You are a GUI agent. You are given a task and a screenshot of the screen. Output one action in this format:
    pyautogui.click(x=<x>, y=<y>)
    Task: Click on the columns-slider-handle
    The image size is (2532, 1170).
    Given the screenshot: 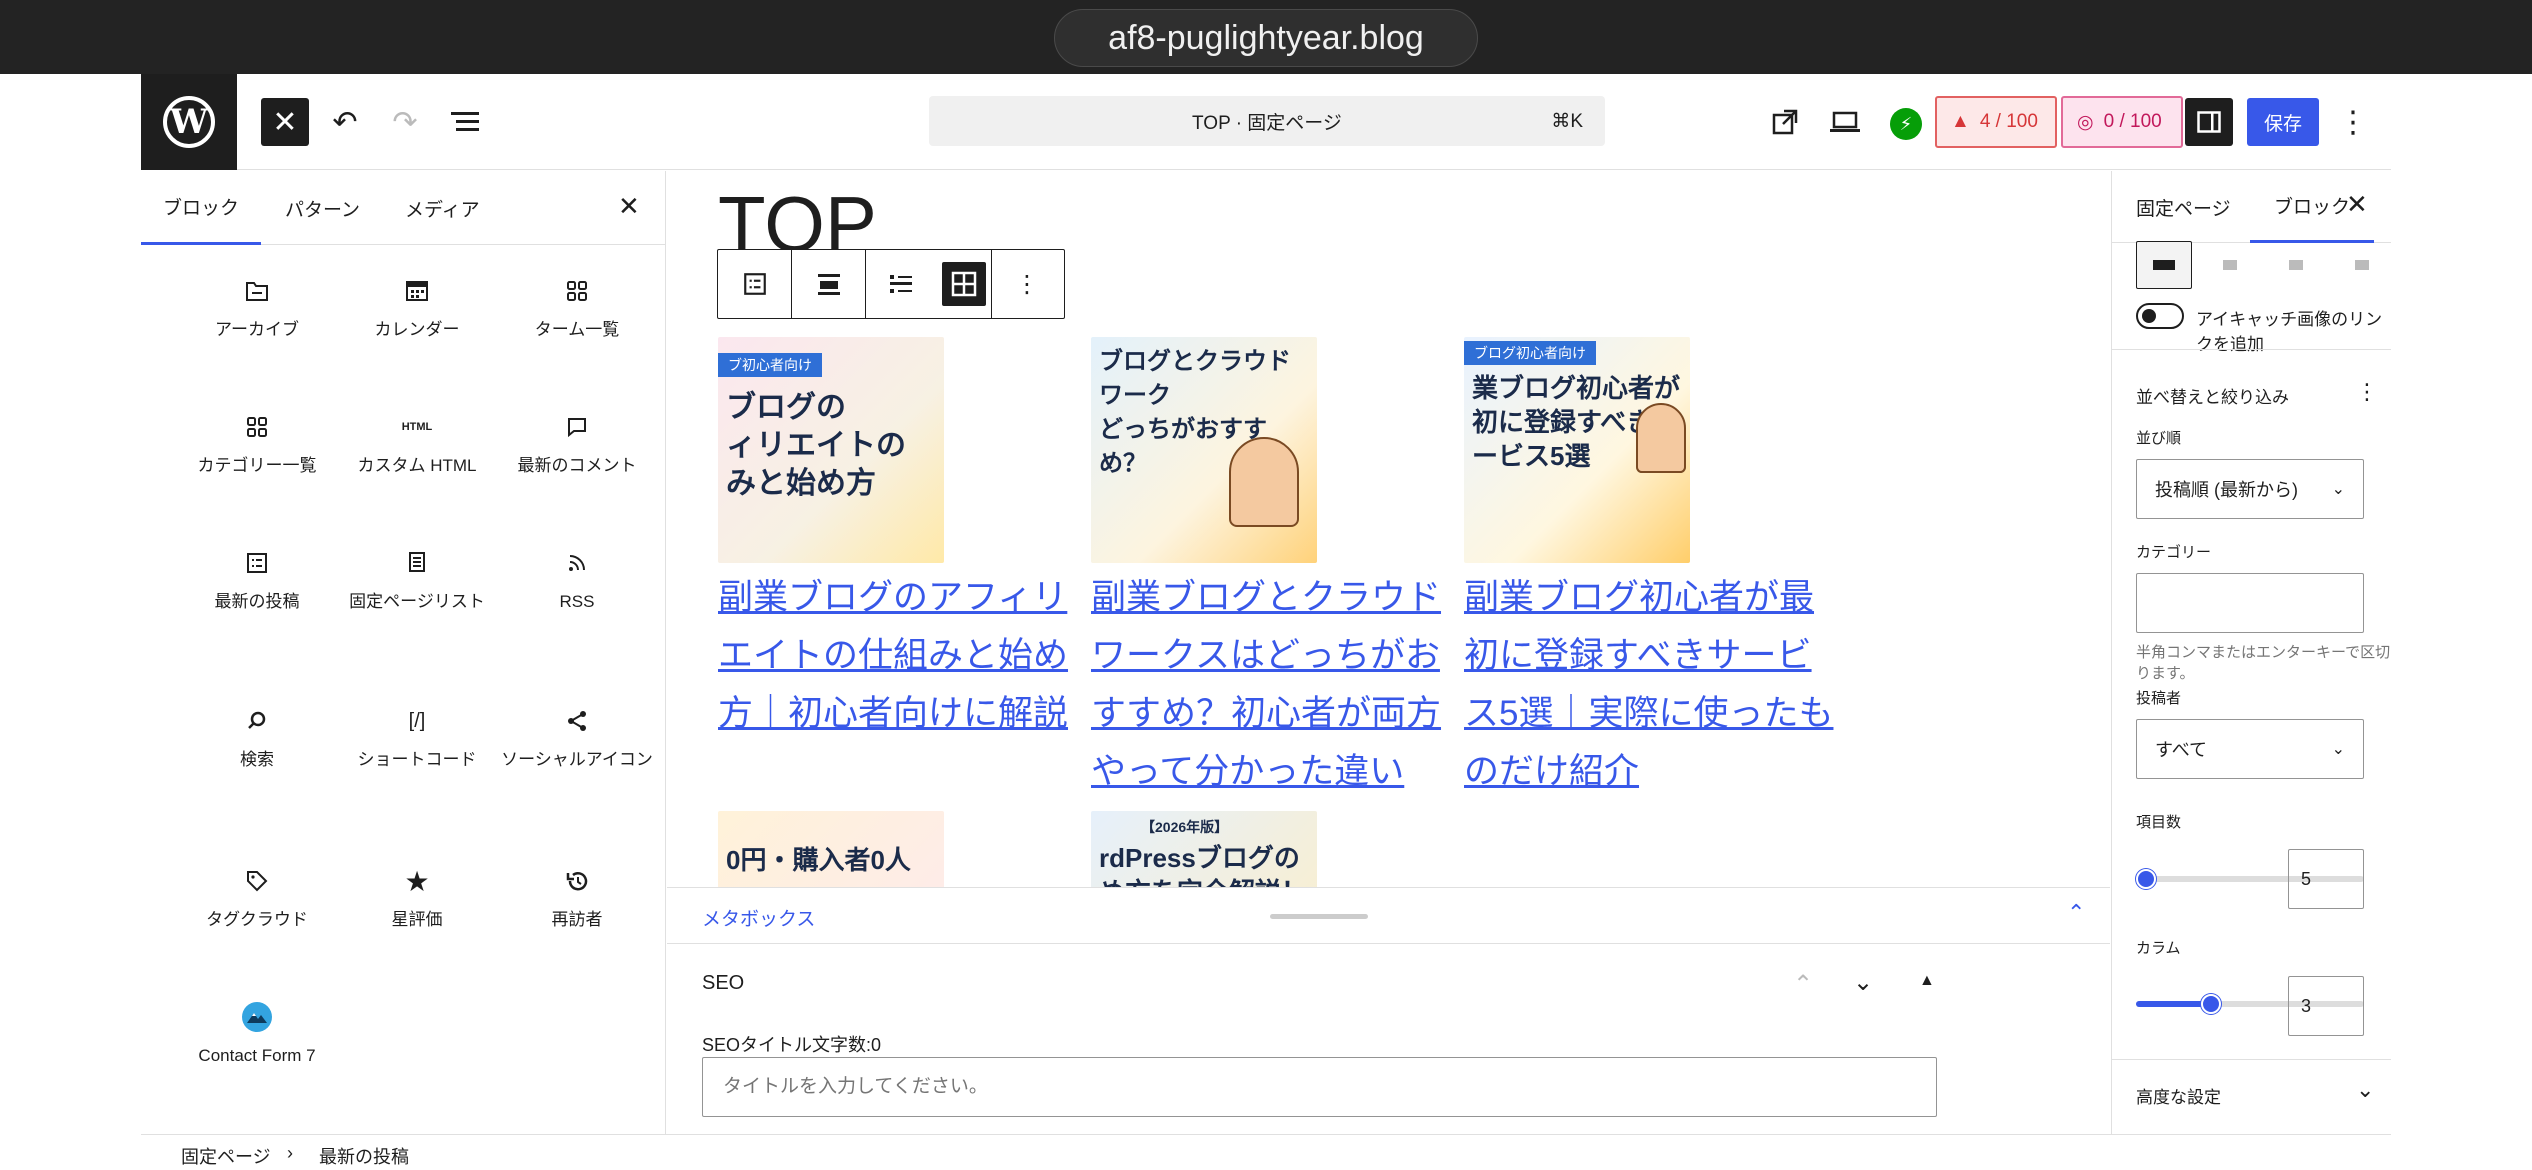 What is the action you would take?
    pyautogui.click(x=2211, y=1004)
    